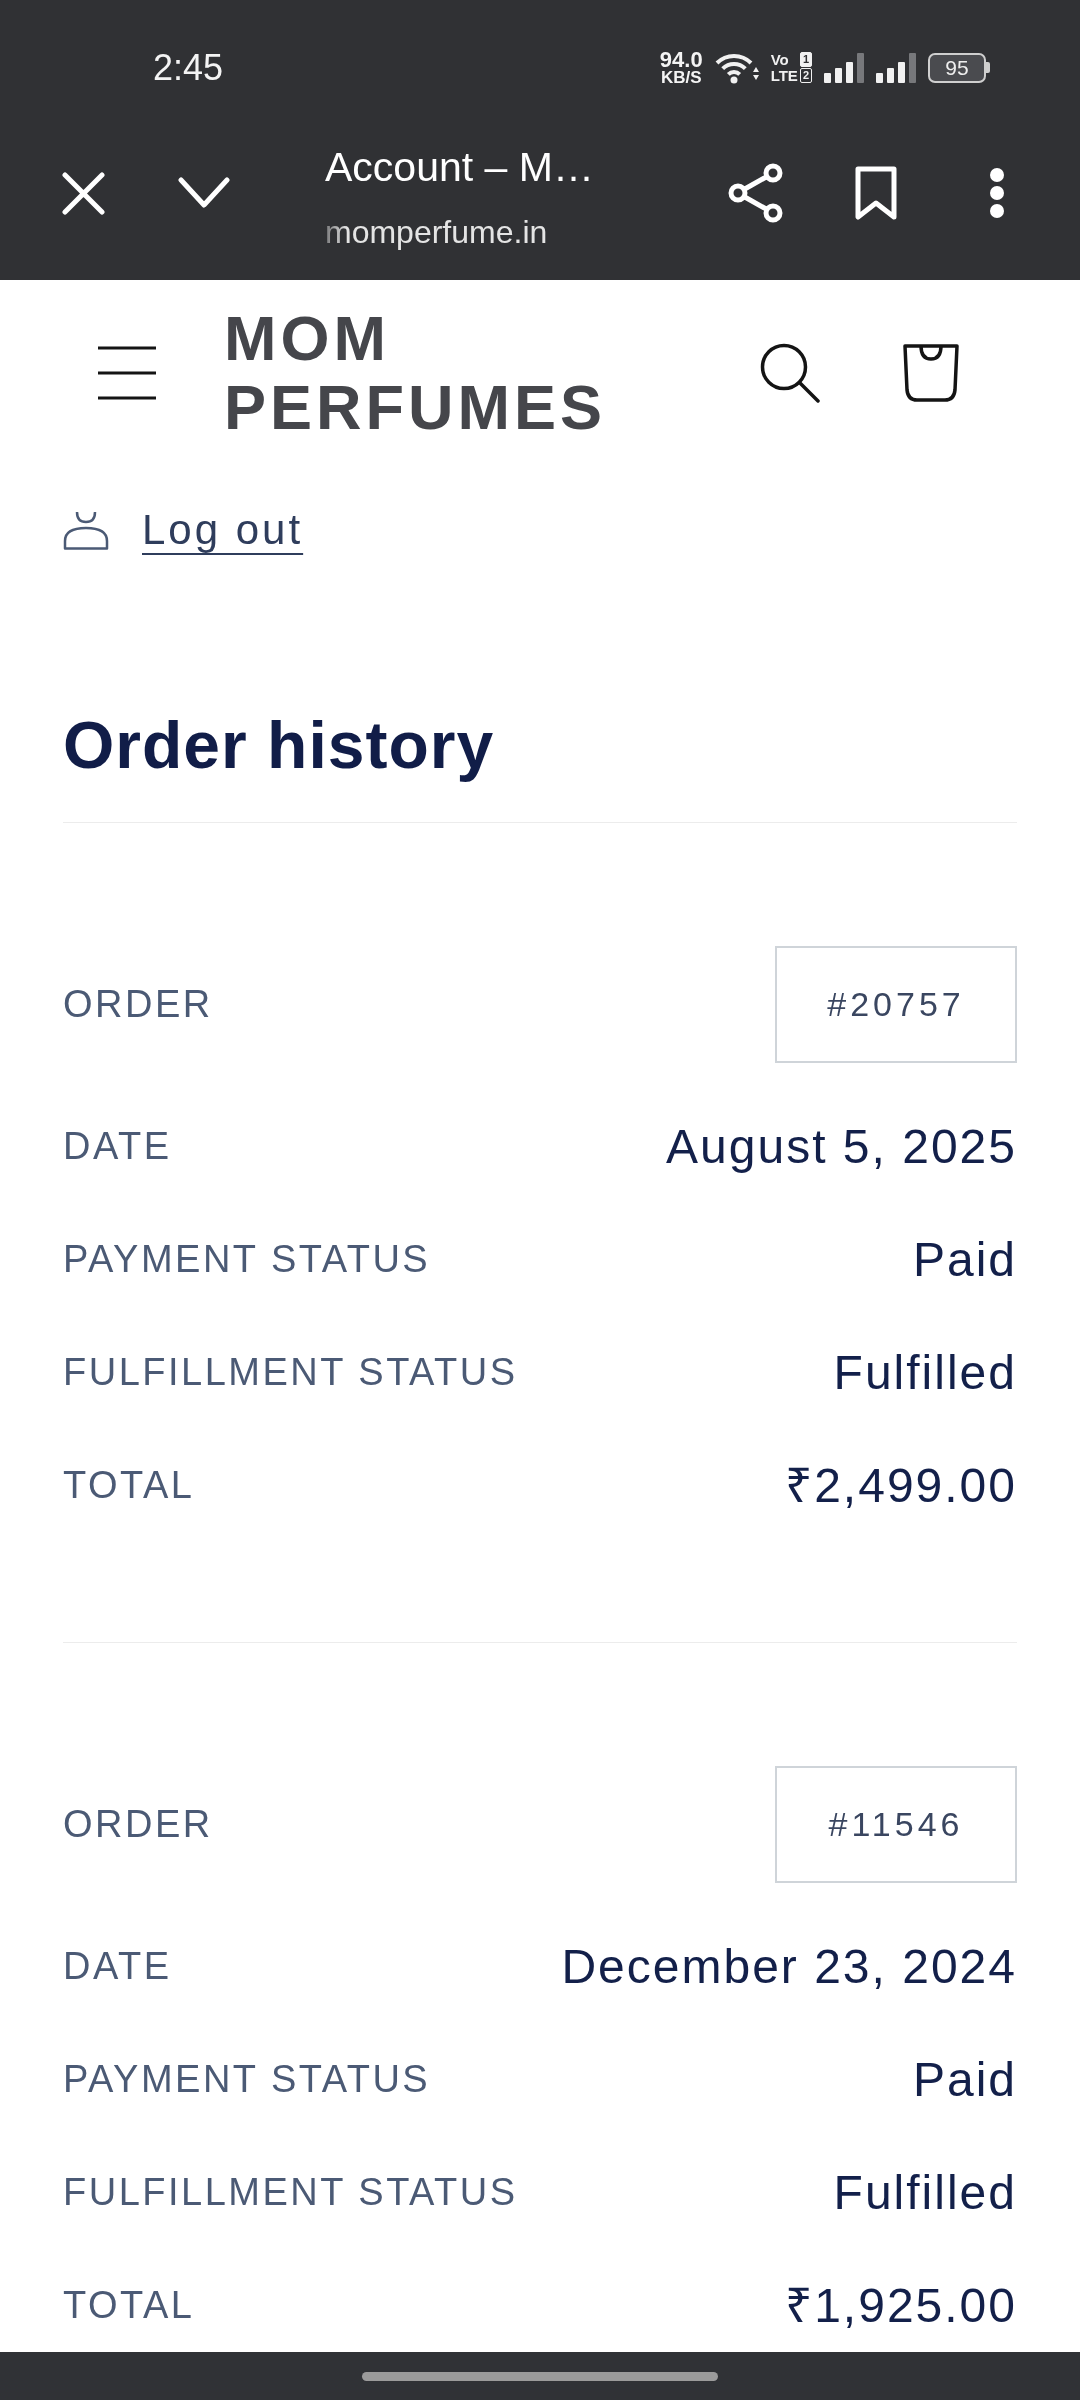  What do you see at coordinates (789, 1966) in the screenshot?
I see `field-value: December 23, 2024` at bounding box center [789, 1966].